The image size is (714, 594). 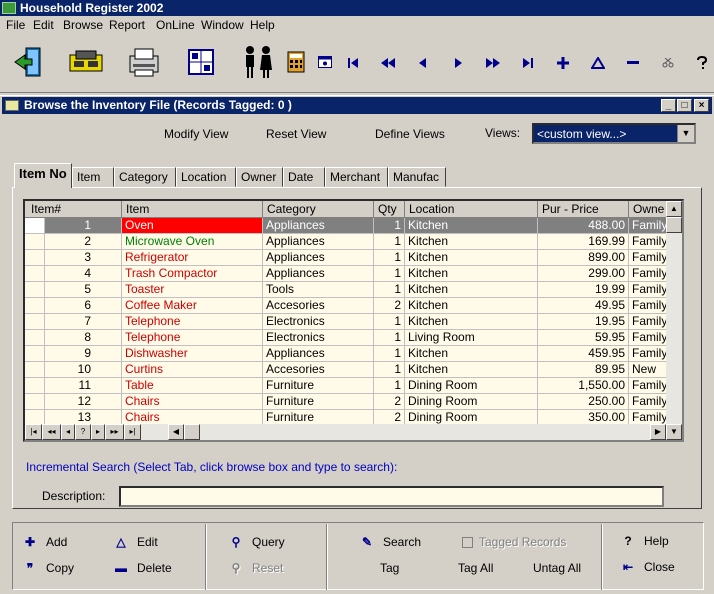 What do you see at coordinates (325, 62) in the screenshot?
I see `small-window-icon` at bounding box center [325, 62].